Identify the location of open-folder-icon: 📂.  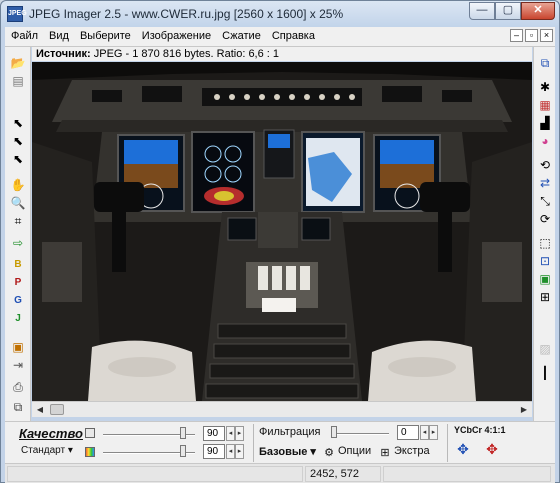
(18, 63).